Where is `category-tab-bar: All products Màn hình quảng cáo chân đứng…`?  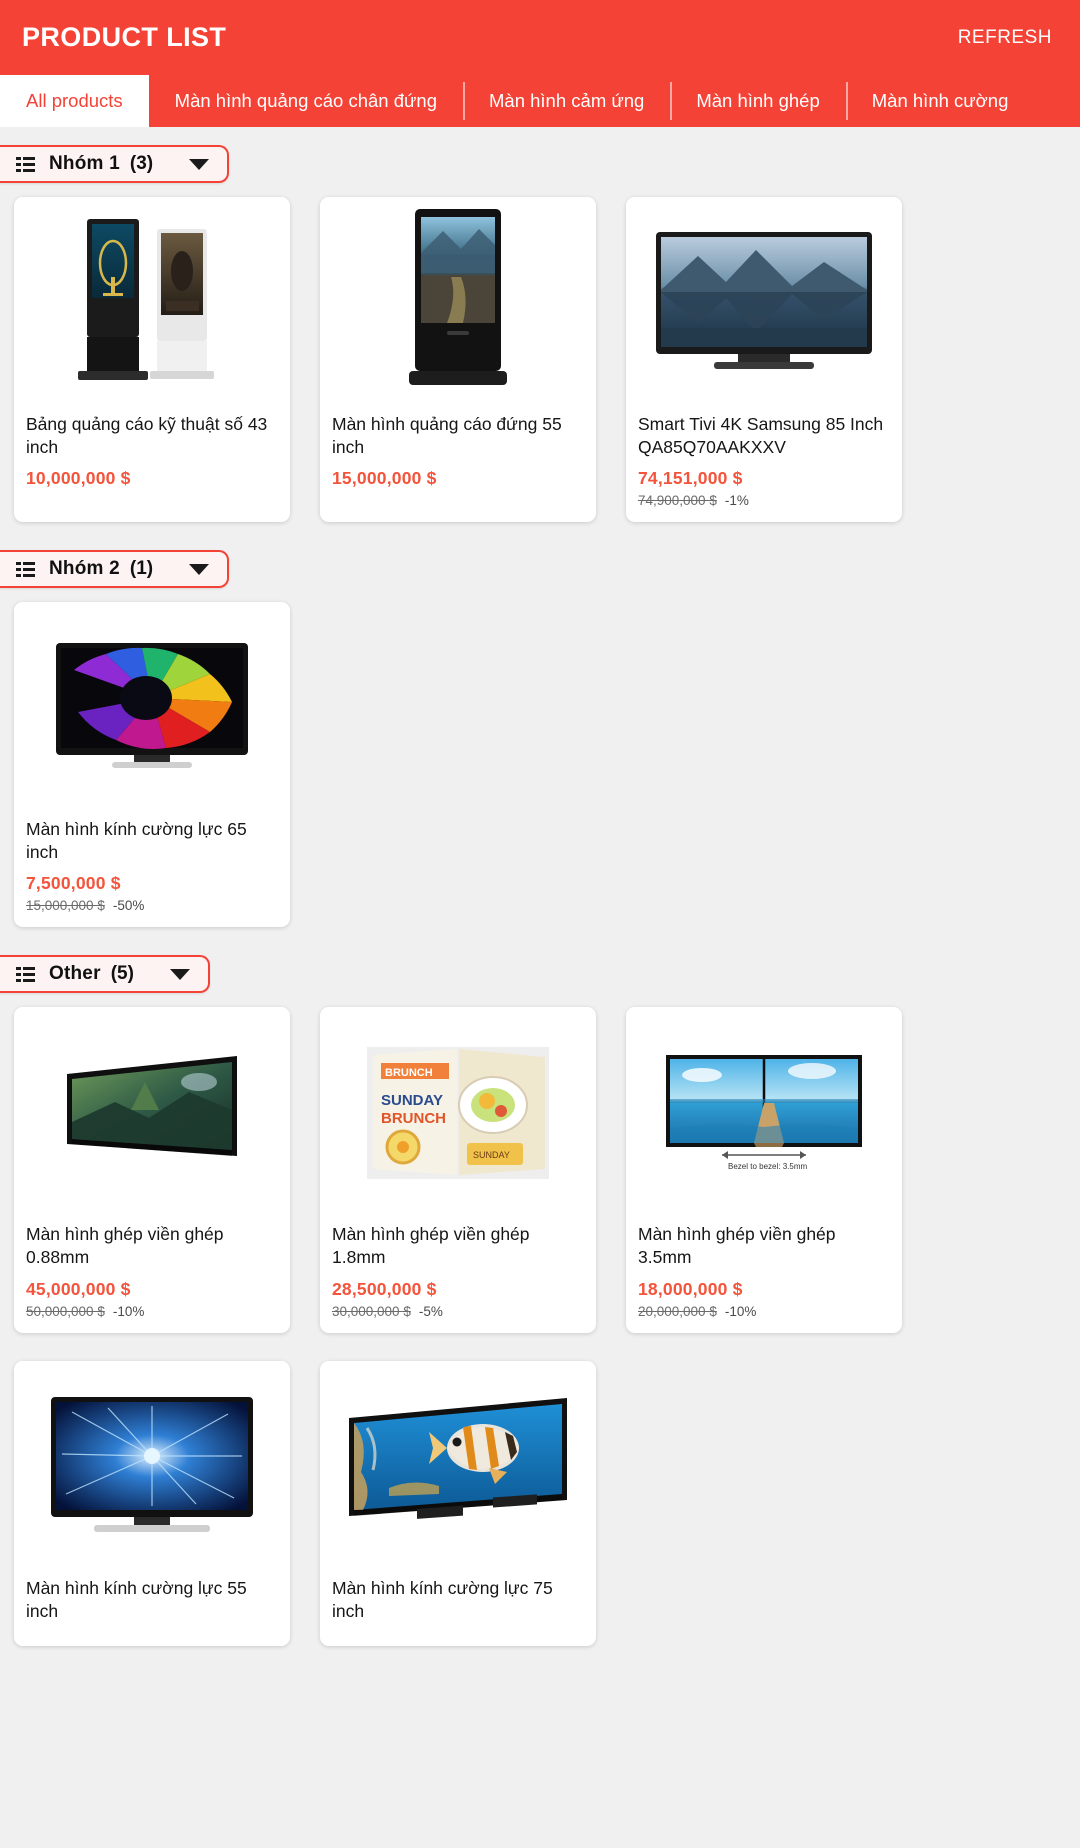
category-tab-bar: All products Màn hình quảng cáo chân đứng… is located at coordinates (540, 101).